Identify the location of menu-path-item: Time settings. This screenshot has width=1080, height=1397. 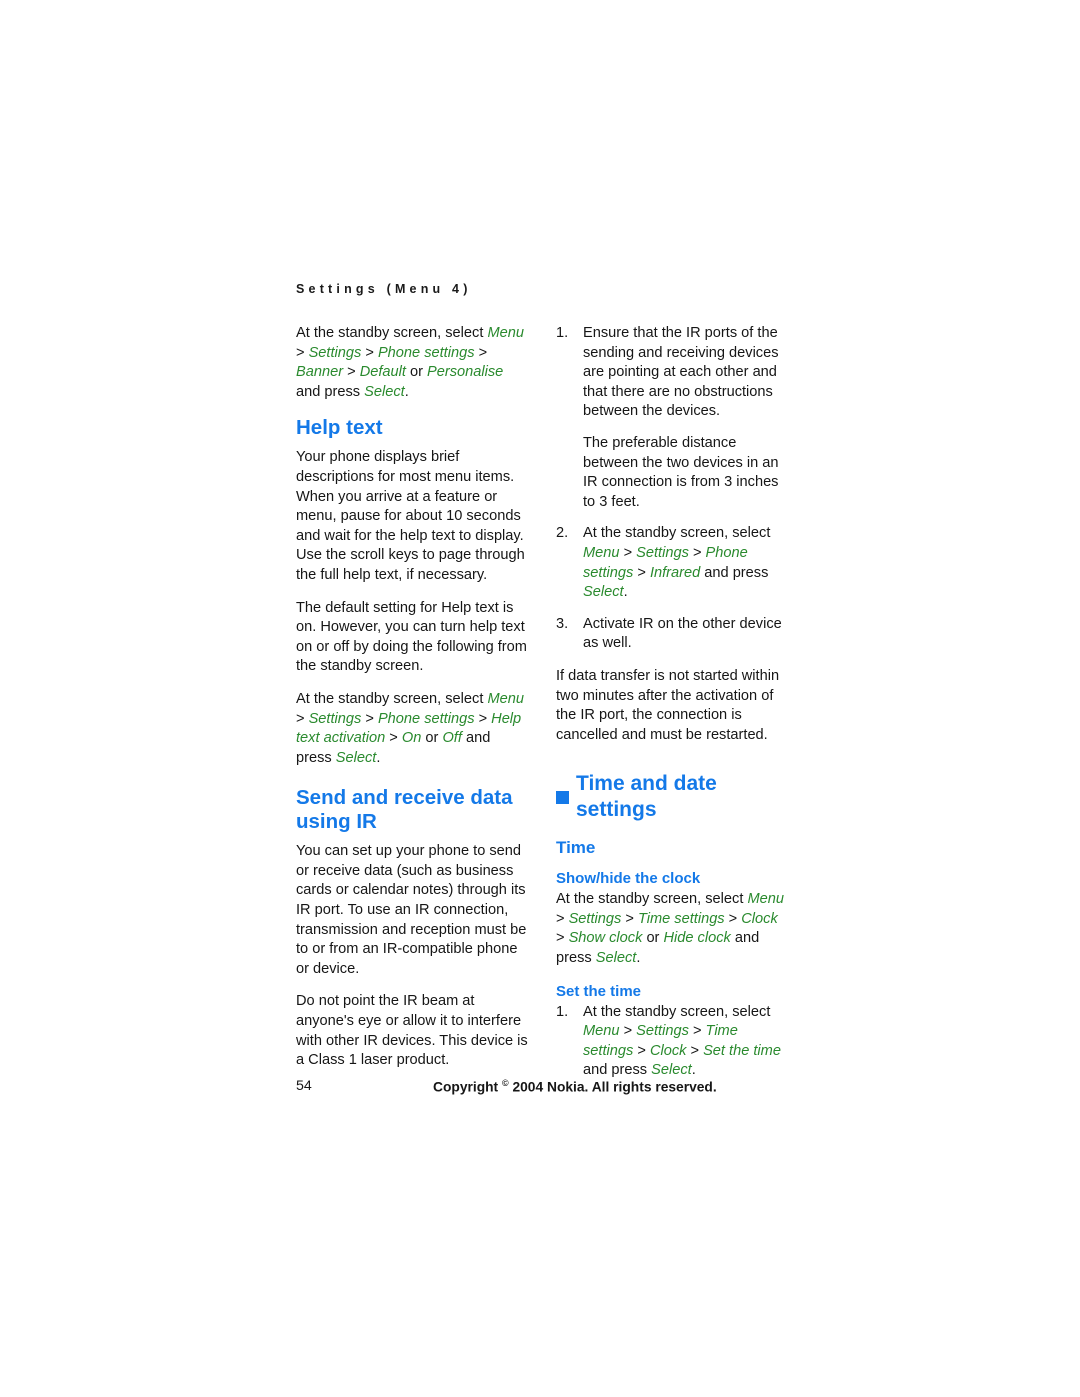
(681, 918).